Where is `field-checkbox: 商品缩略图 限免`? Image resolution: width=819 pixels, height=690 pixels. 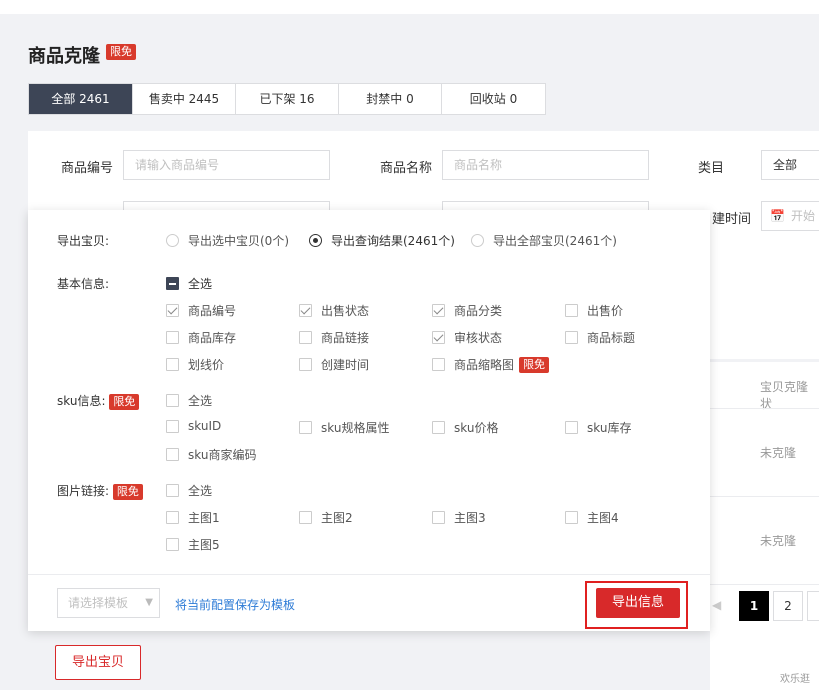
field-checkbox: 商品缩略图 限免 is located at coordinates (491, 364).